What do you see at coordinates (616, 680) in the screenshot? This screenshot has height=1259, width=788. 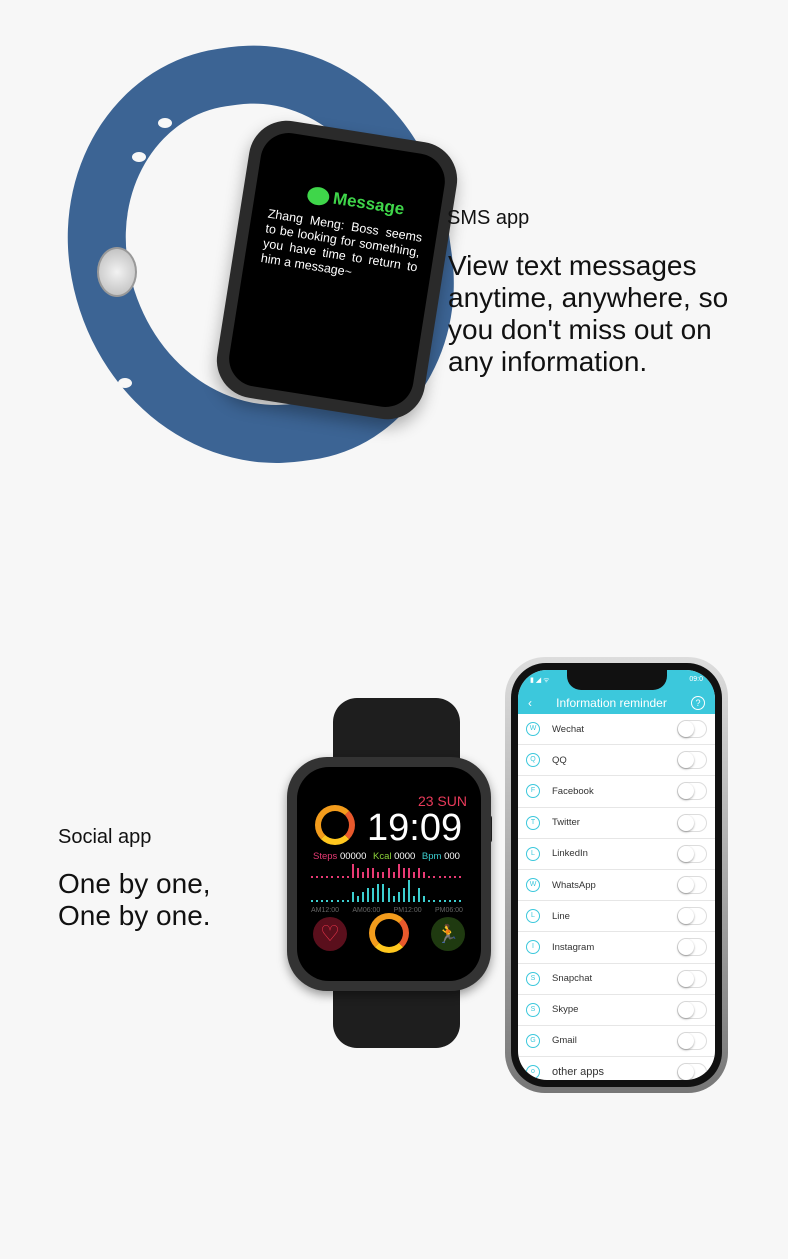 I see `phone-notch` at bounding box center [616, 680].